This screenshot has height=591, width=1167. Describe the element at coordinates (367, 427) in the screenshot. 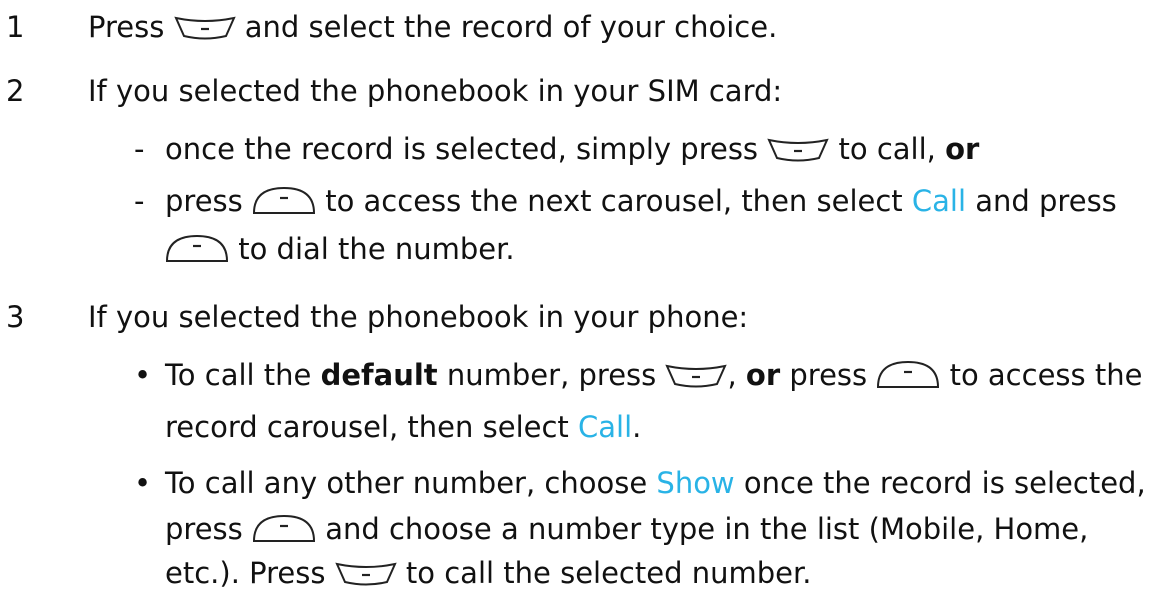

I see `text-run: record carousel, then select` at that location.